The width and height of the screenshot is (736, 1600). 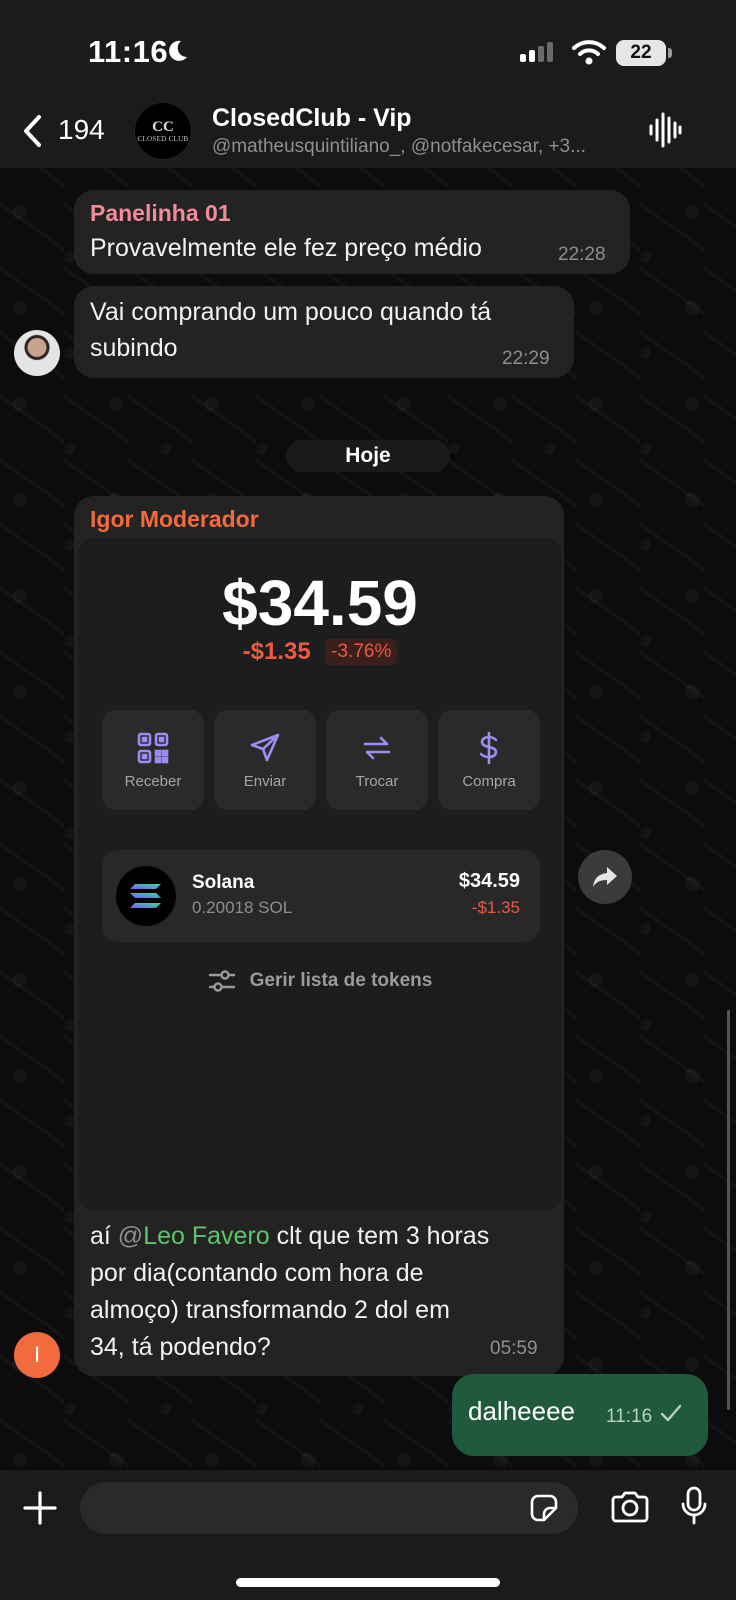 What do you see at coordinates (341, 980) in the screenshot?
I see `manage-tokens-label: Gerir lista de tokens` at bounding box center [341, 980].